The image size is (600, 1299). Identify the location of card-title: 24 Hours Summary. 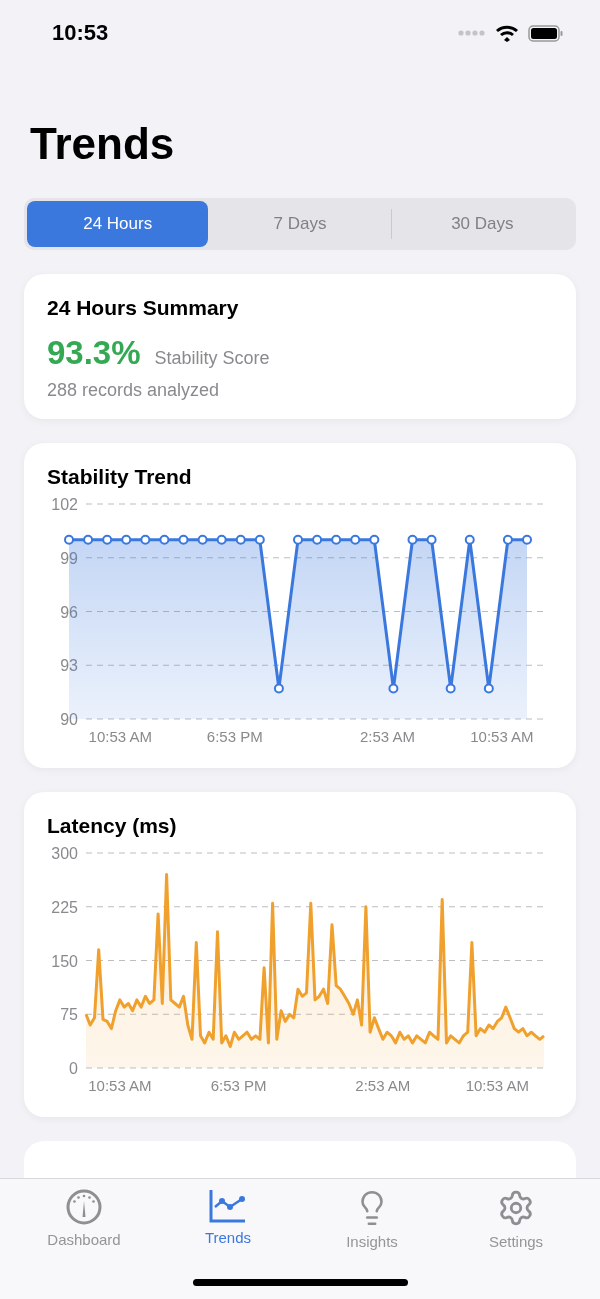
(143, 308).